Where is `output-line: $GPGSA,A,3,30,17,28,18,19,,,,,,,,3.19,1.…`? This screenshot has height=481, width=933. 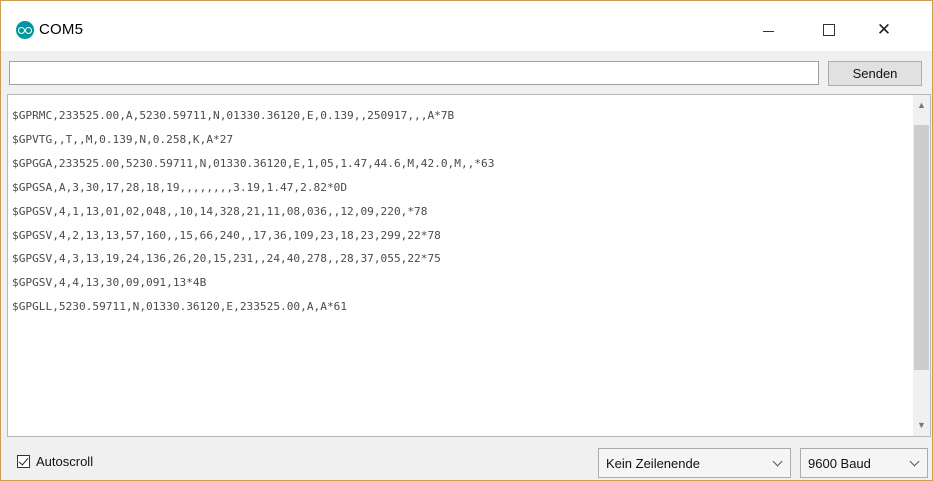 output-line: $GPGSA,A,3,30,17,28,18,19,,,,,,,,3.19,1.… is located at coordinates (180, 187).